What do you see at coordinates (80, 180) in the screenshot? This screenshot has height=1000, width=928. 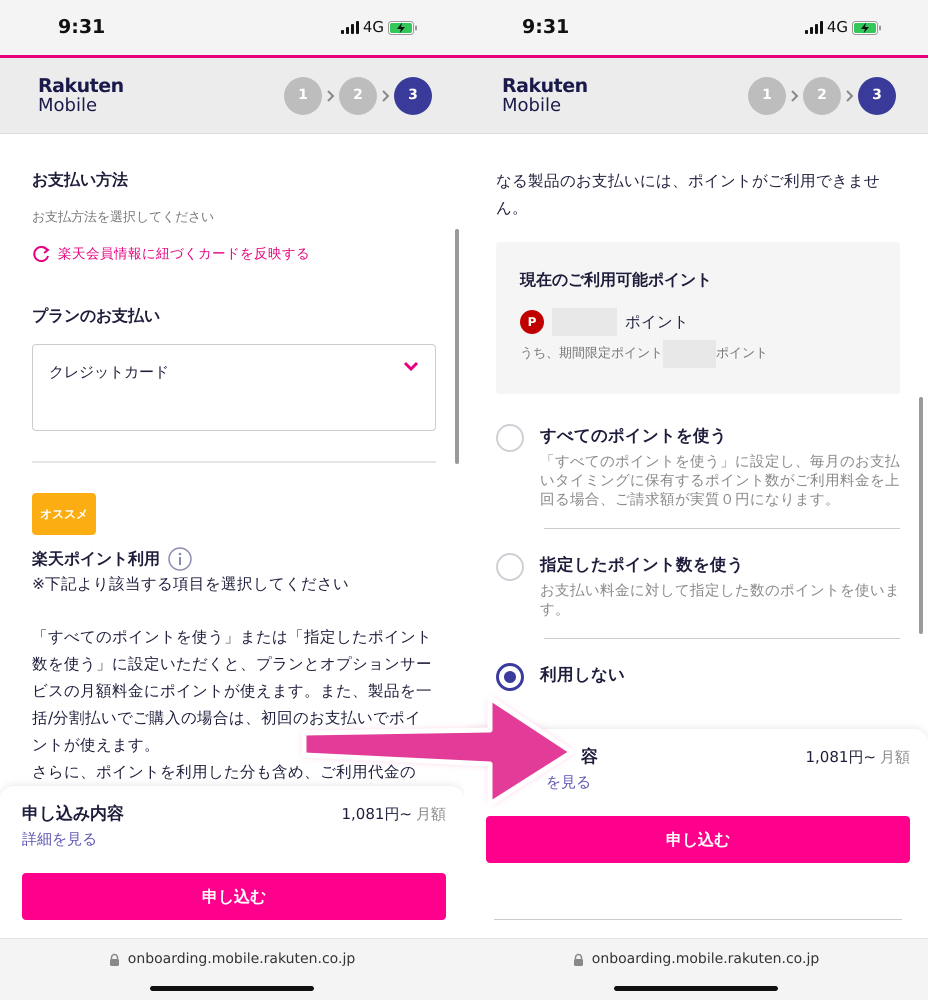 I see `section-heading: お支払い方法` at bounding box center [80, 180].